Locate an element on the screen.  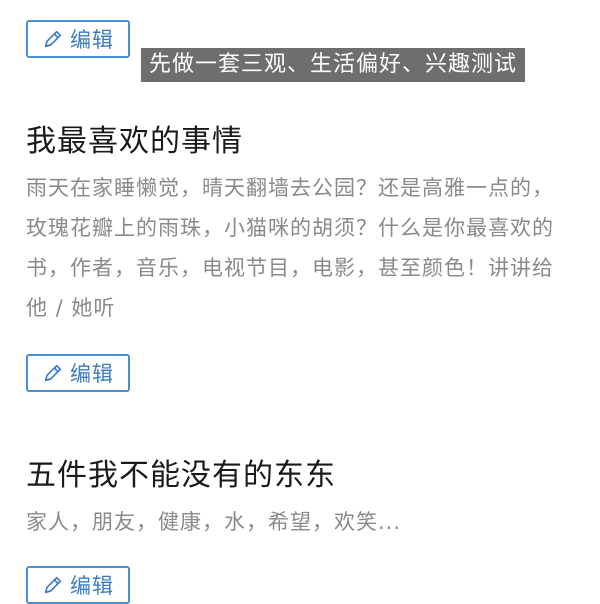
edit-button-five-things: 编辑 is located at coordinates (78, 585).